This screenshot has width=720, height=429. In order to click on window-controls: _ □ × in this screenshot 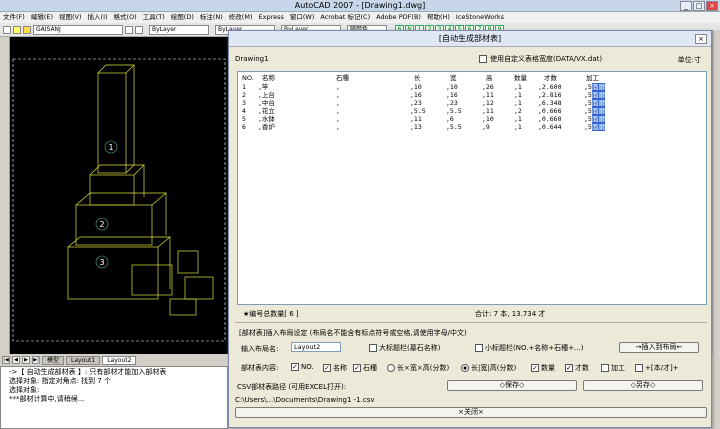, I will do `click(699, 6)`.